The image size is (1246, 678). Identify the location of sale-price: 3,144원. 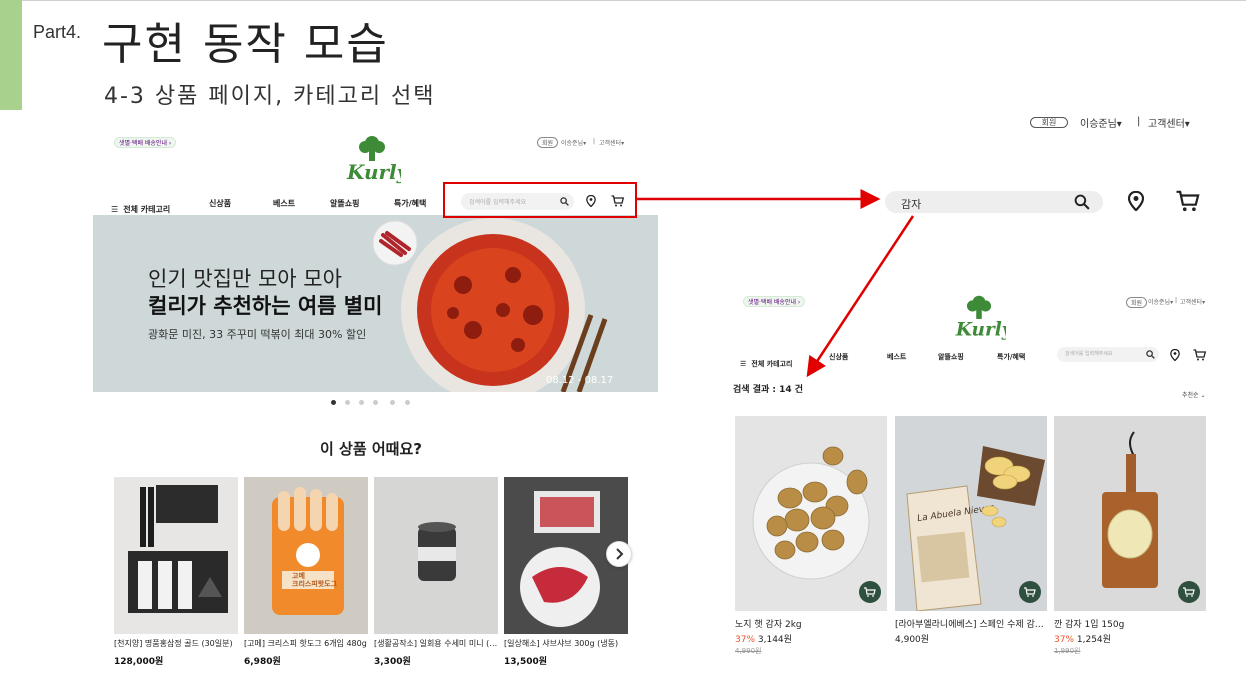
(774, 640).